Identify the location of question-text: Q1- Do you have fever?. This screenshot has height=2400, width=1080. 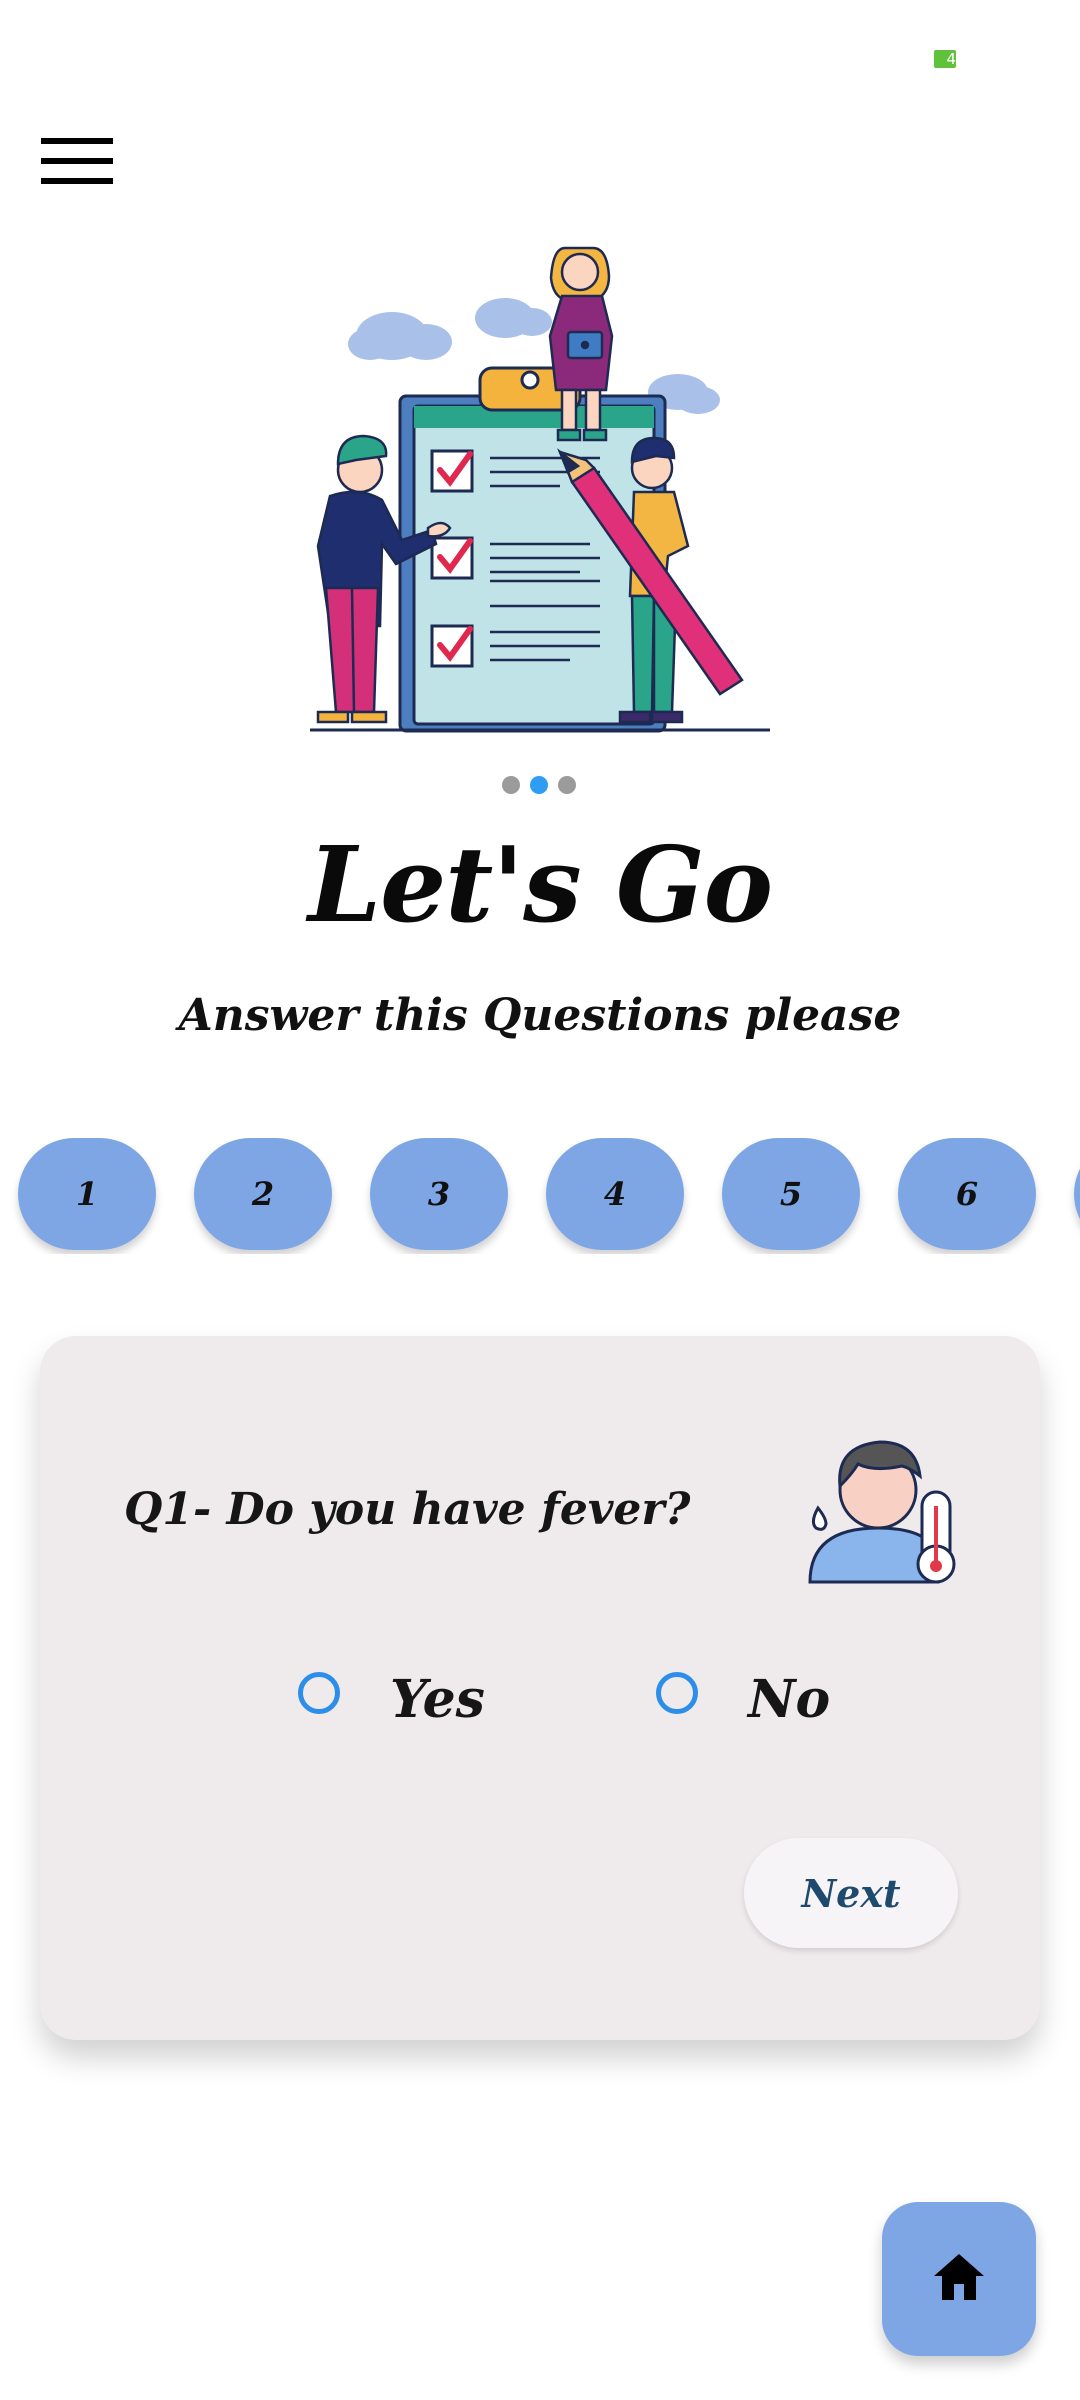
(407, 1509).